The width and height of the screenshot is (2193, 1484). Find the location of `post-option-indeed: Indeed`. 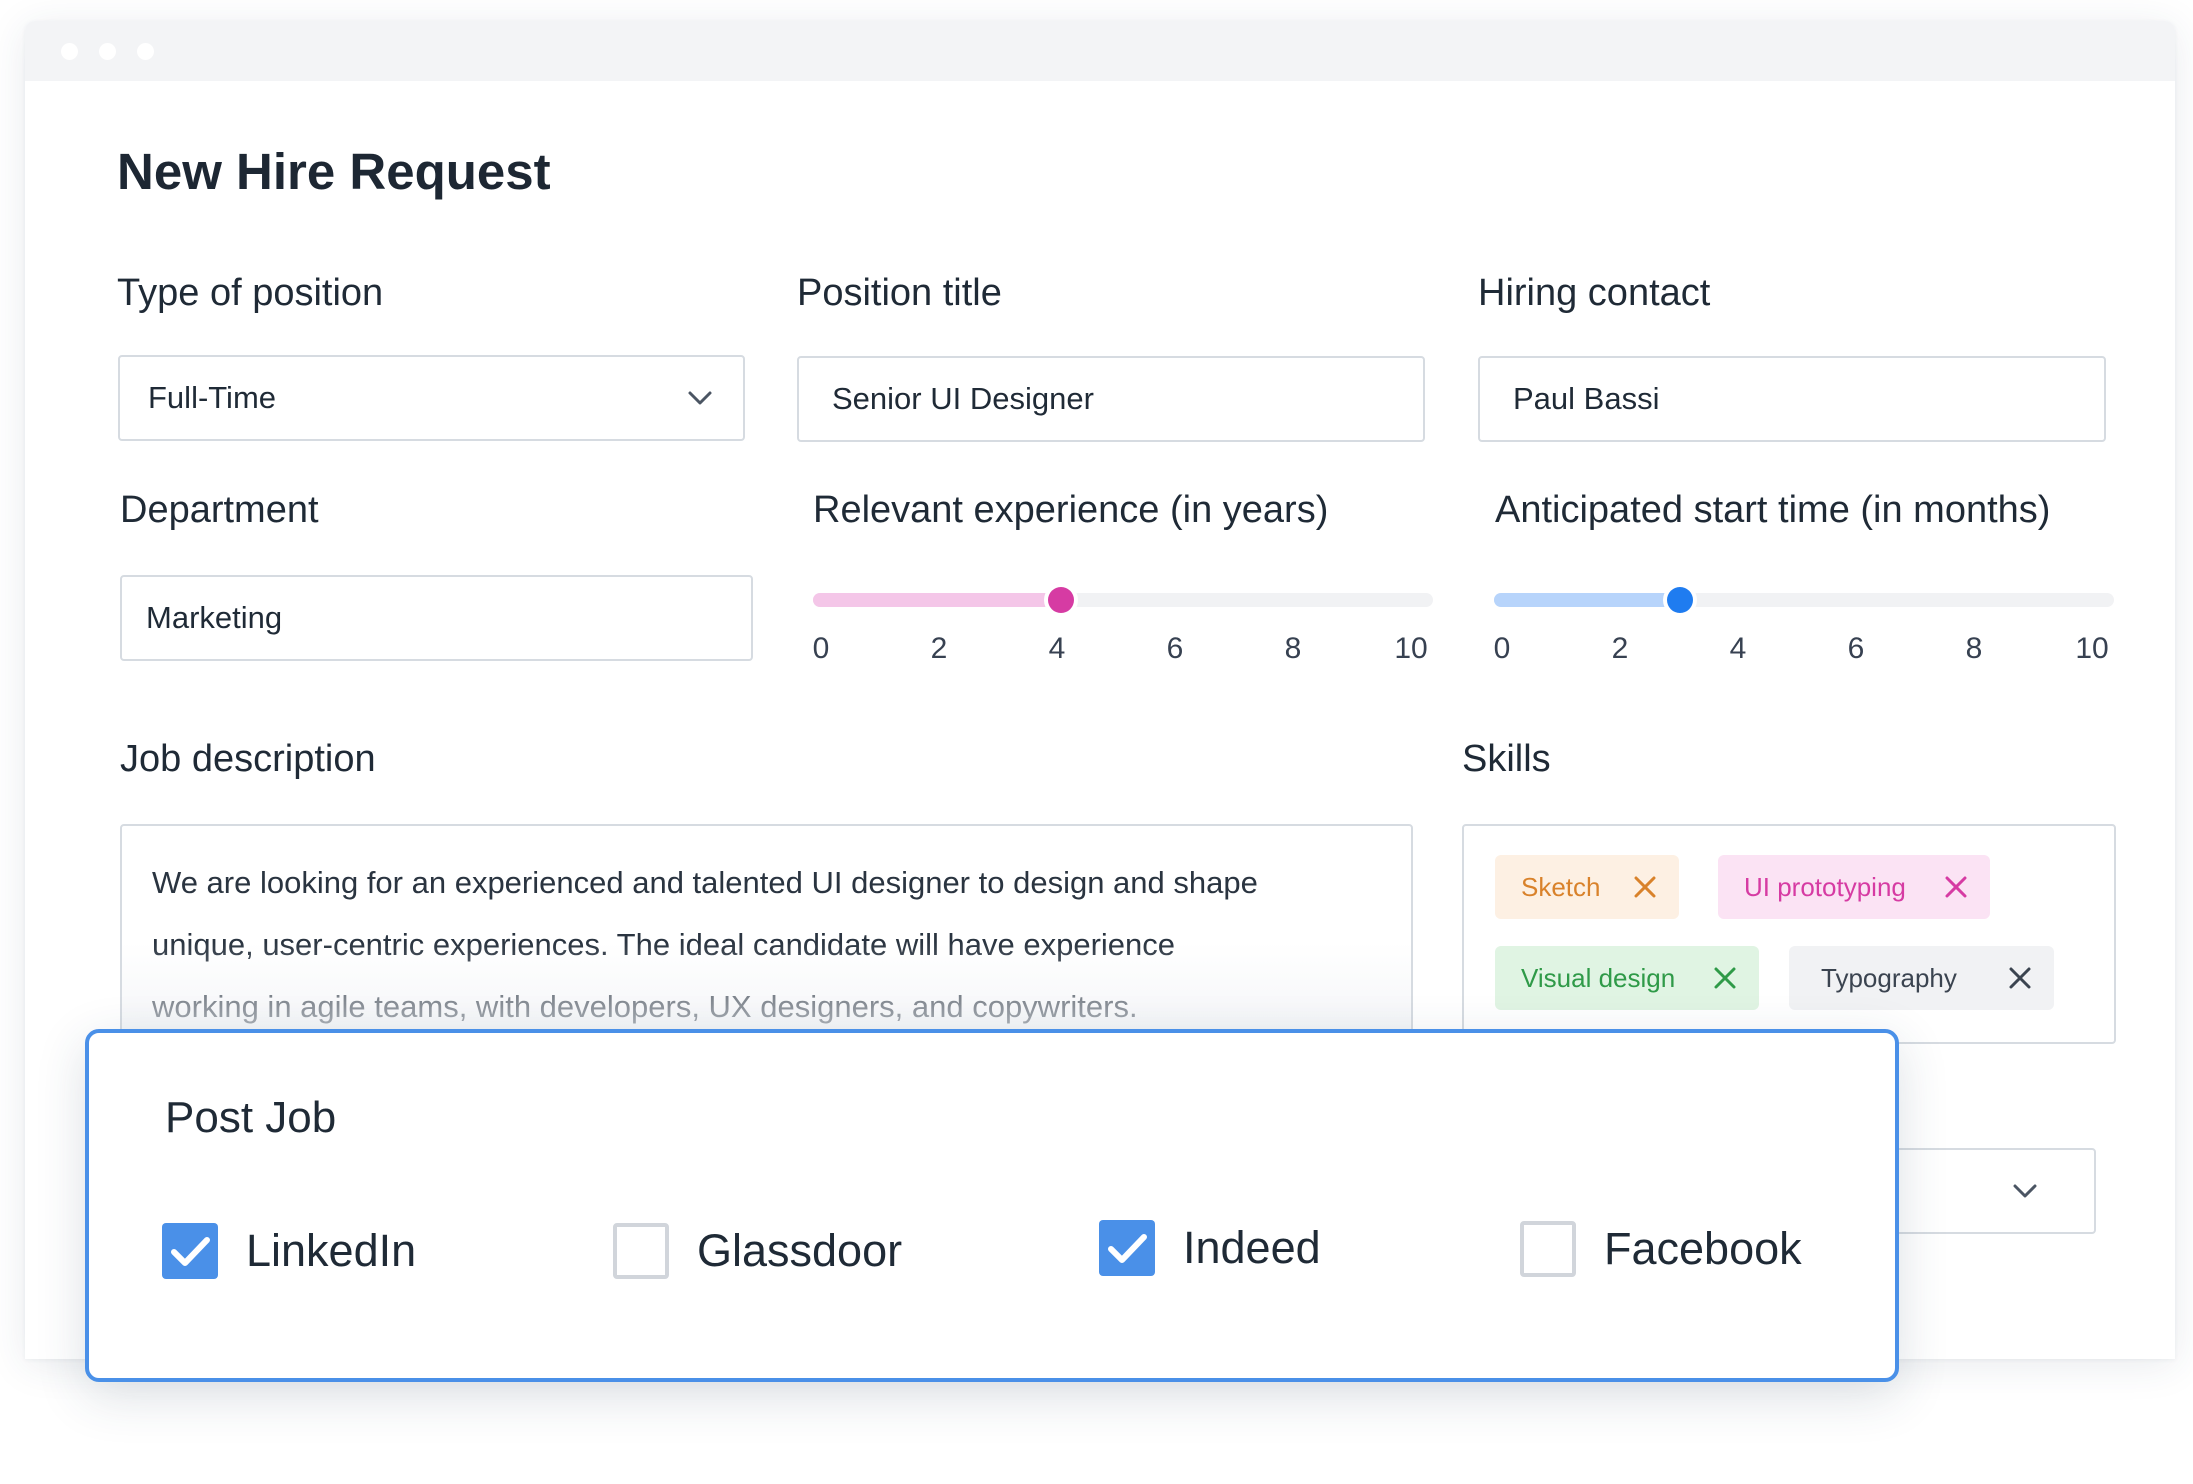

post-option-indeed: Indeed is located at coordinates (1210, 1248).